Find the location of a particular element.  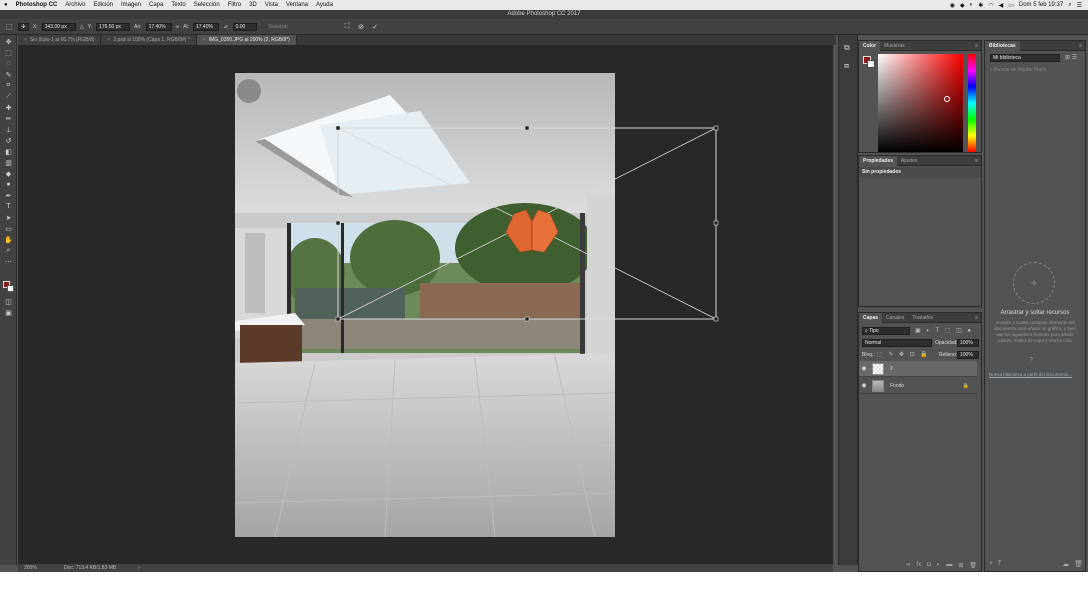

tab-swatches: Muestras is located at coordinates (894, 46).